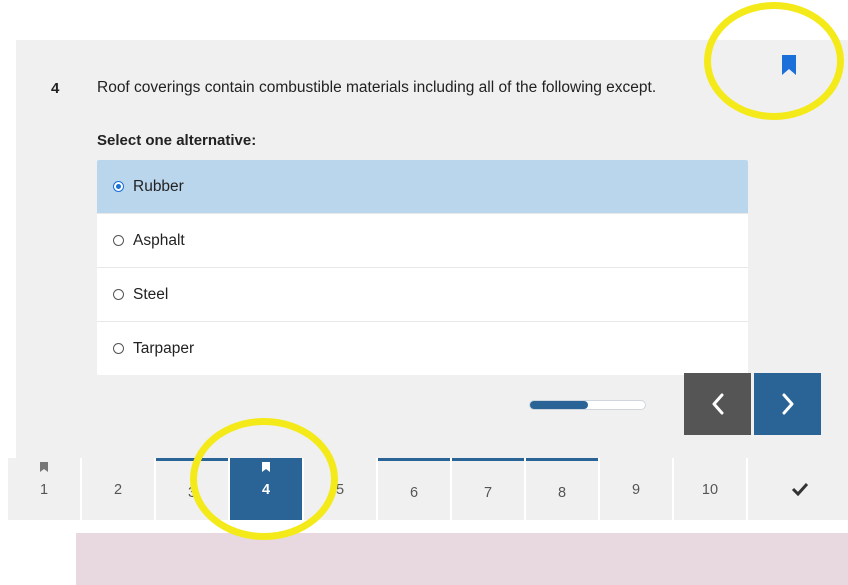 The width and height of the screenshot is (848, 585). What do you see at coordinates (559, 405) in the screenshot?
I see `progress-fill` at bounding box center [559, 405].